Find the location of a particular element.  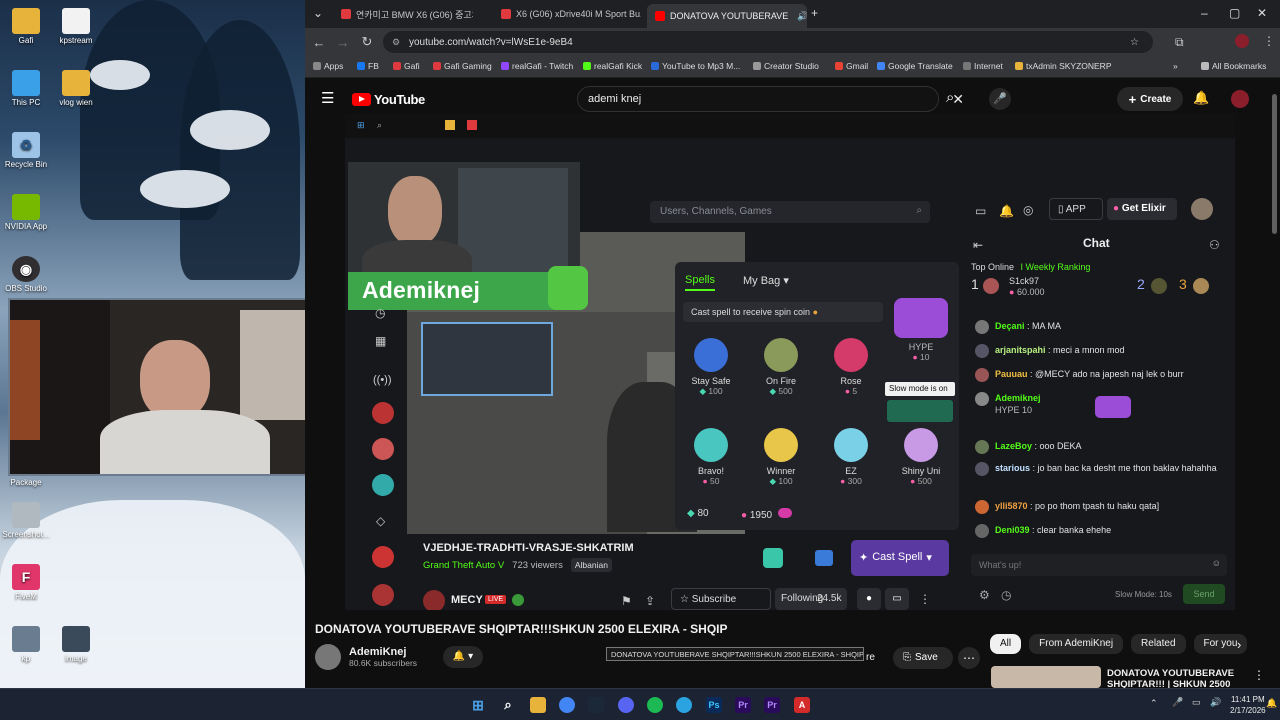

reload-icon: ↻ is located at coordinates (367, 42).